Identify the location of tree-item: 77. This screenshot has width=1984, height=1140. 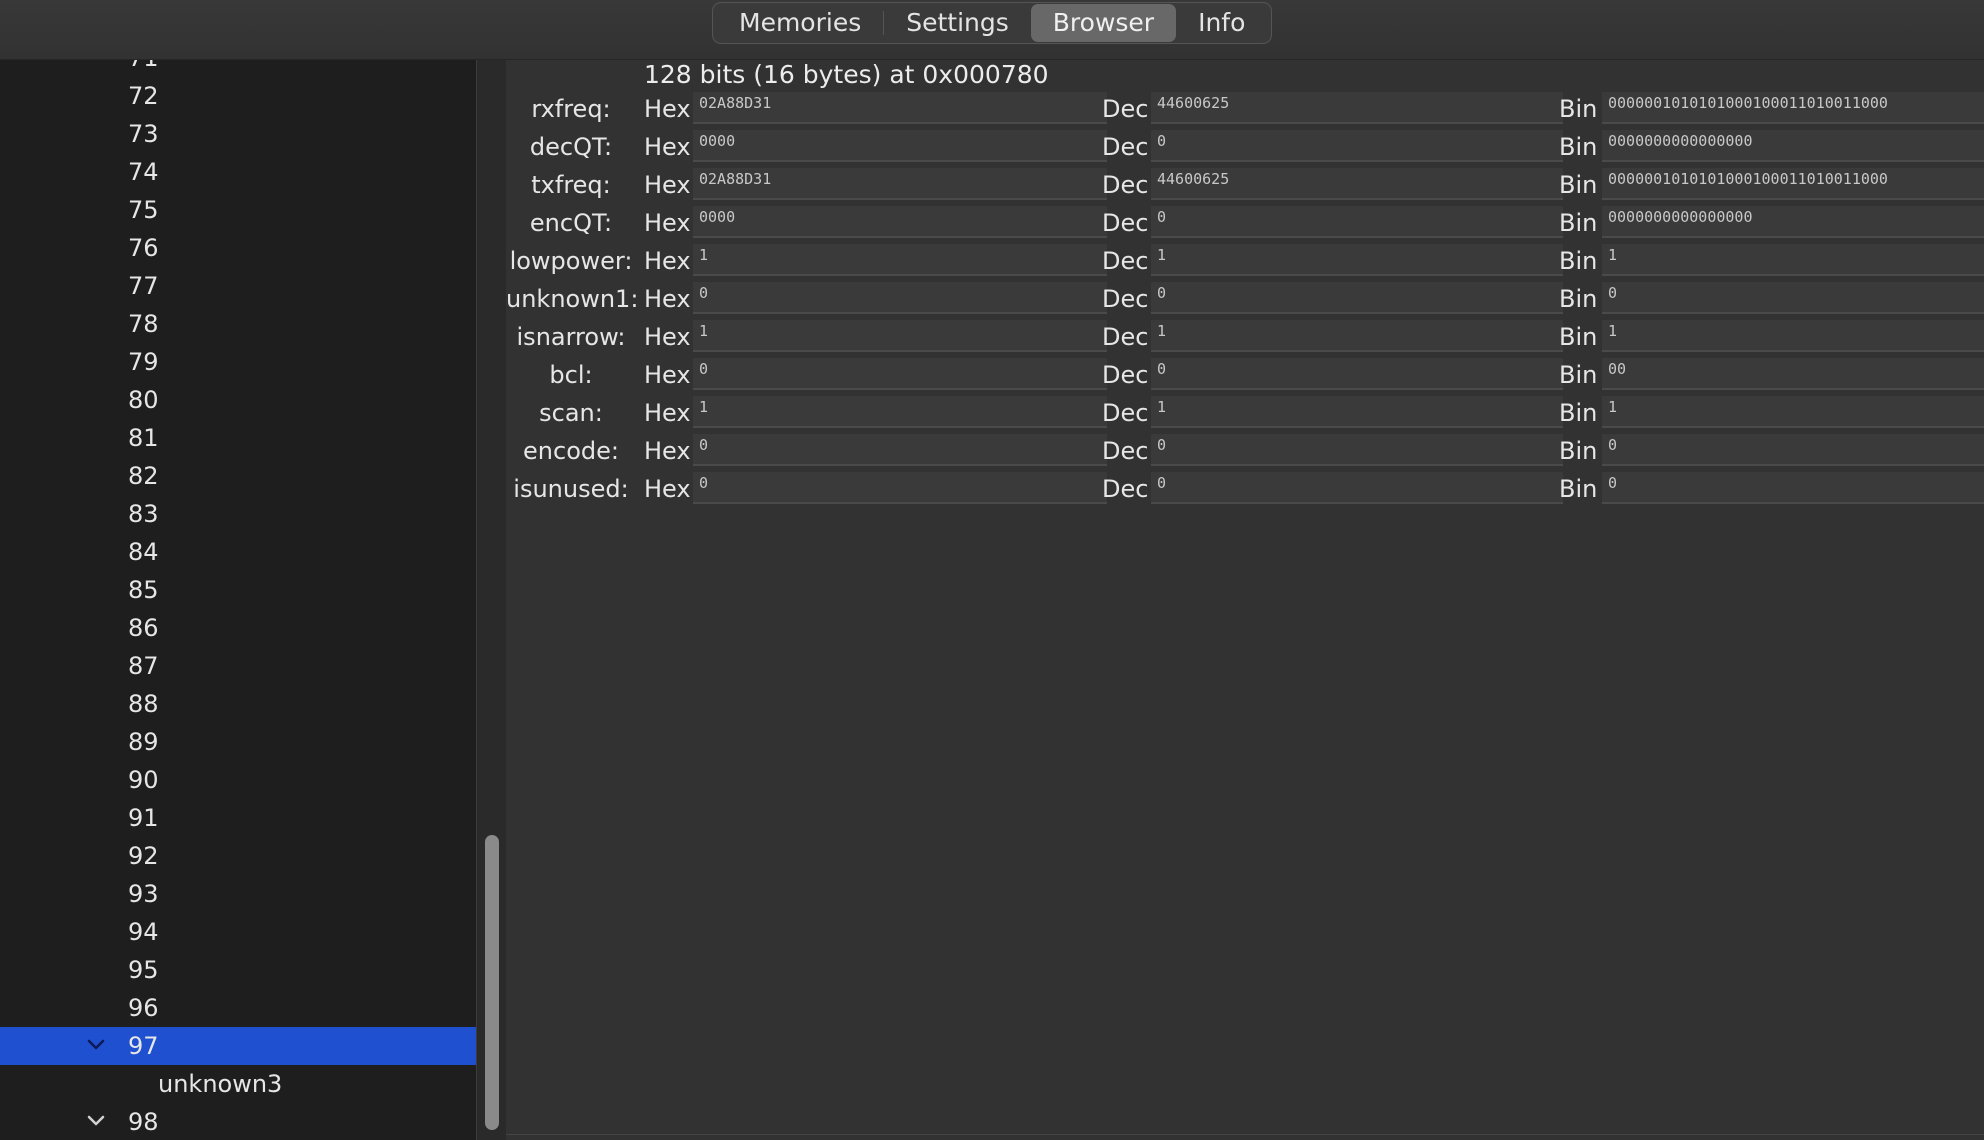
(238, 286).